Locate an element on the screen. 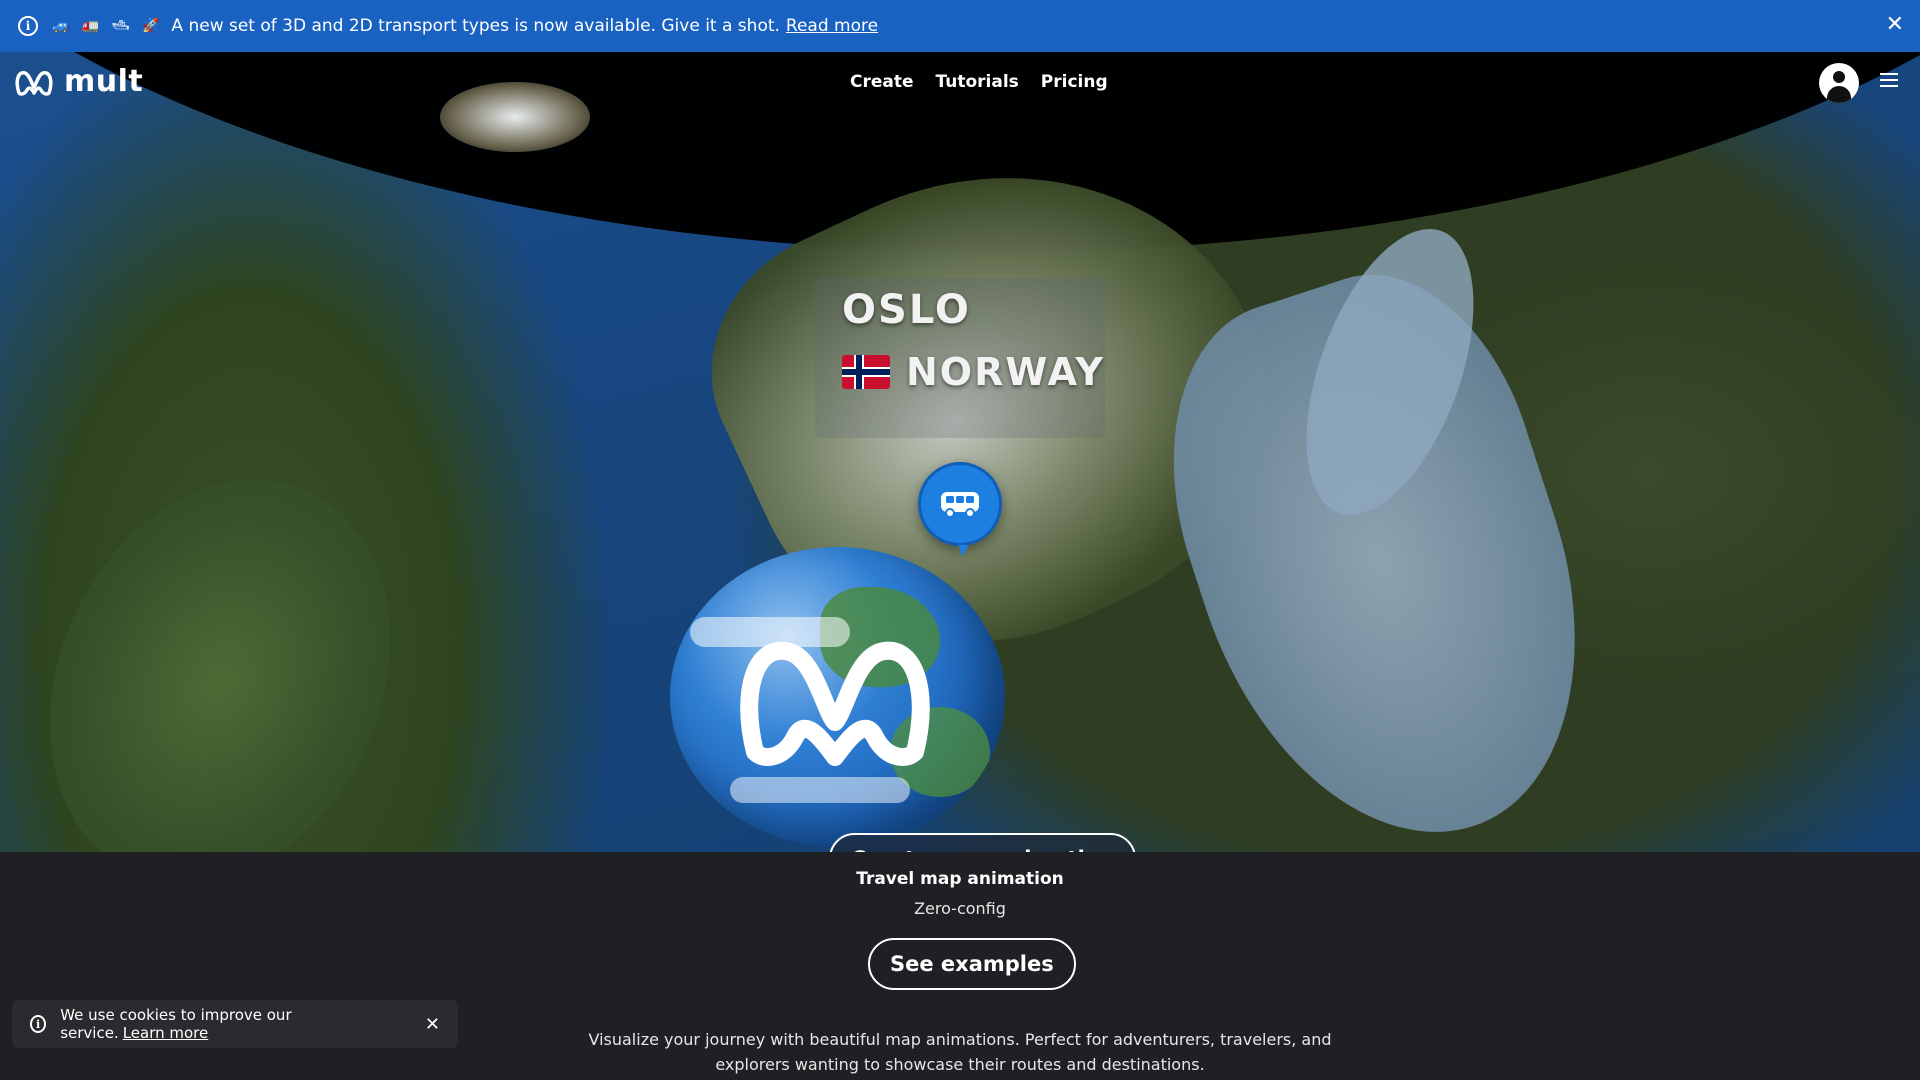  nav-create: Create is located at coordinates (882, 82).